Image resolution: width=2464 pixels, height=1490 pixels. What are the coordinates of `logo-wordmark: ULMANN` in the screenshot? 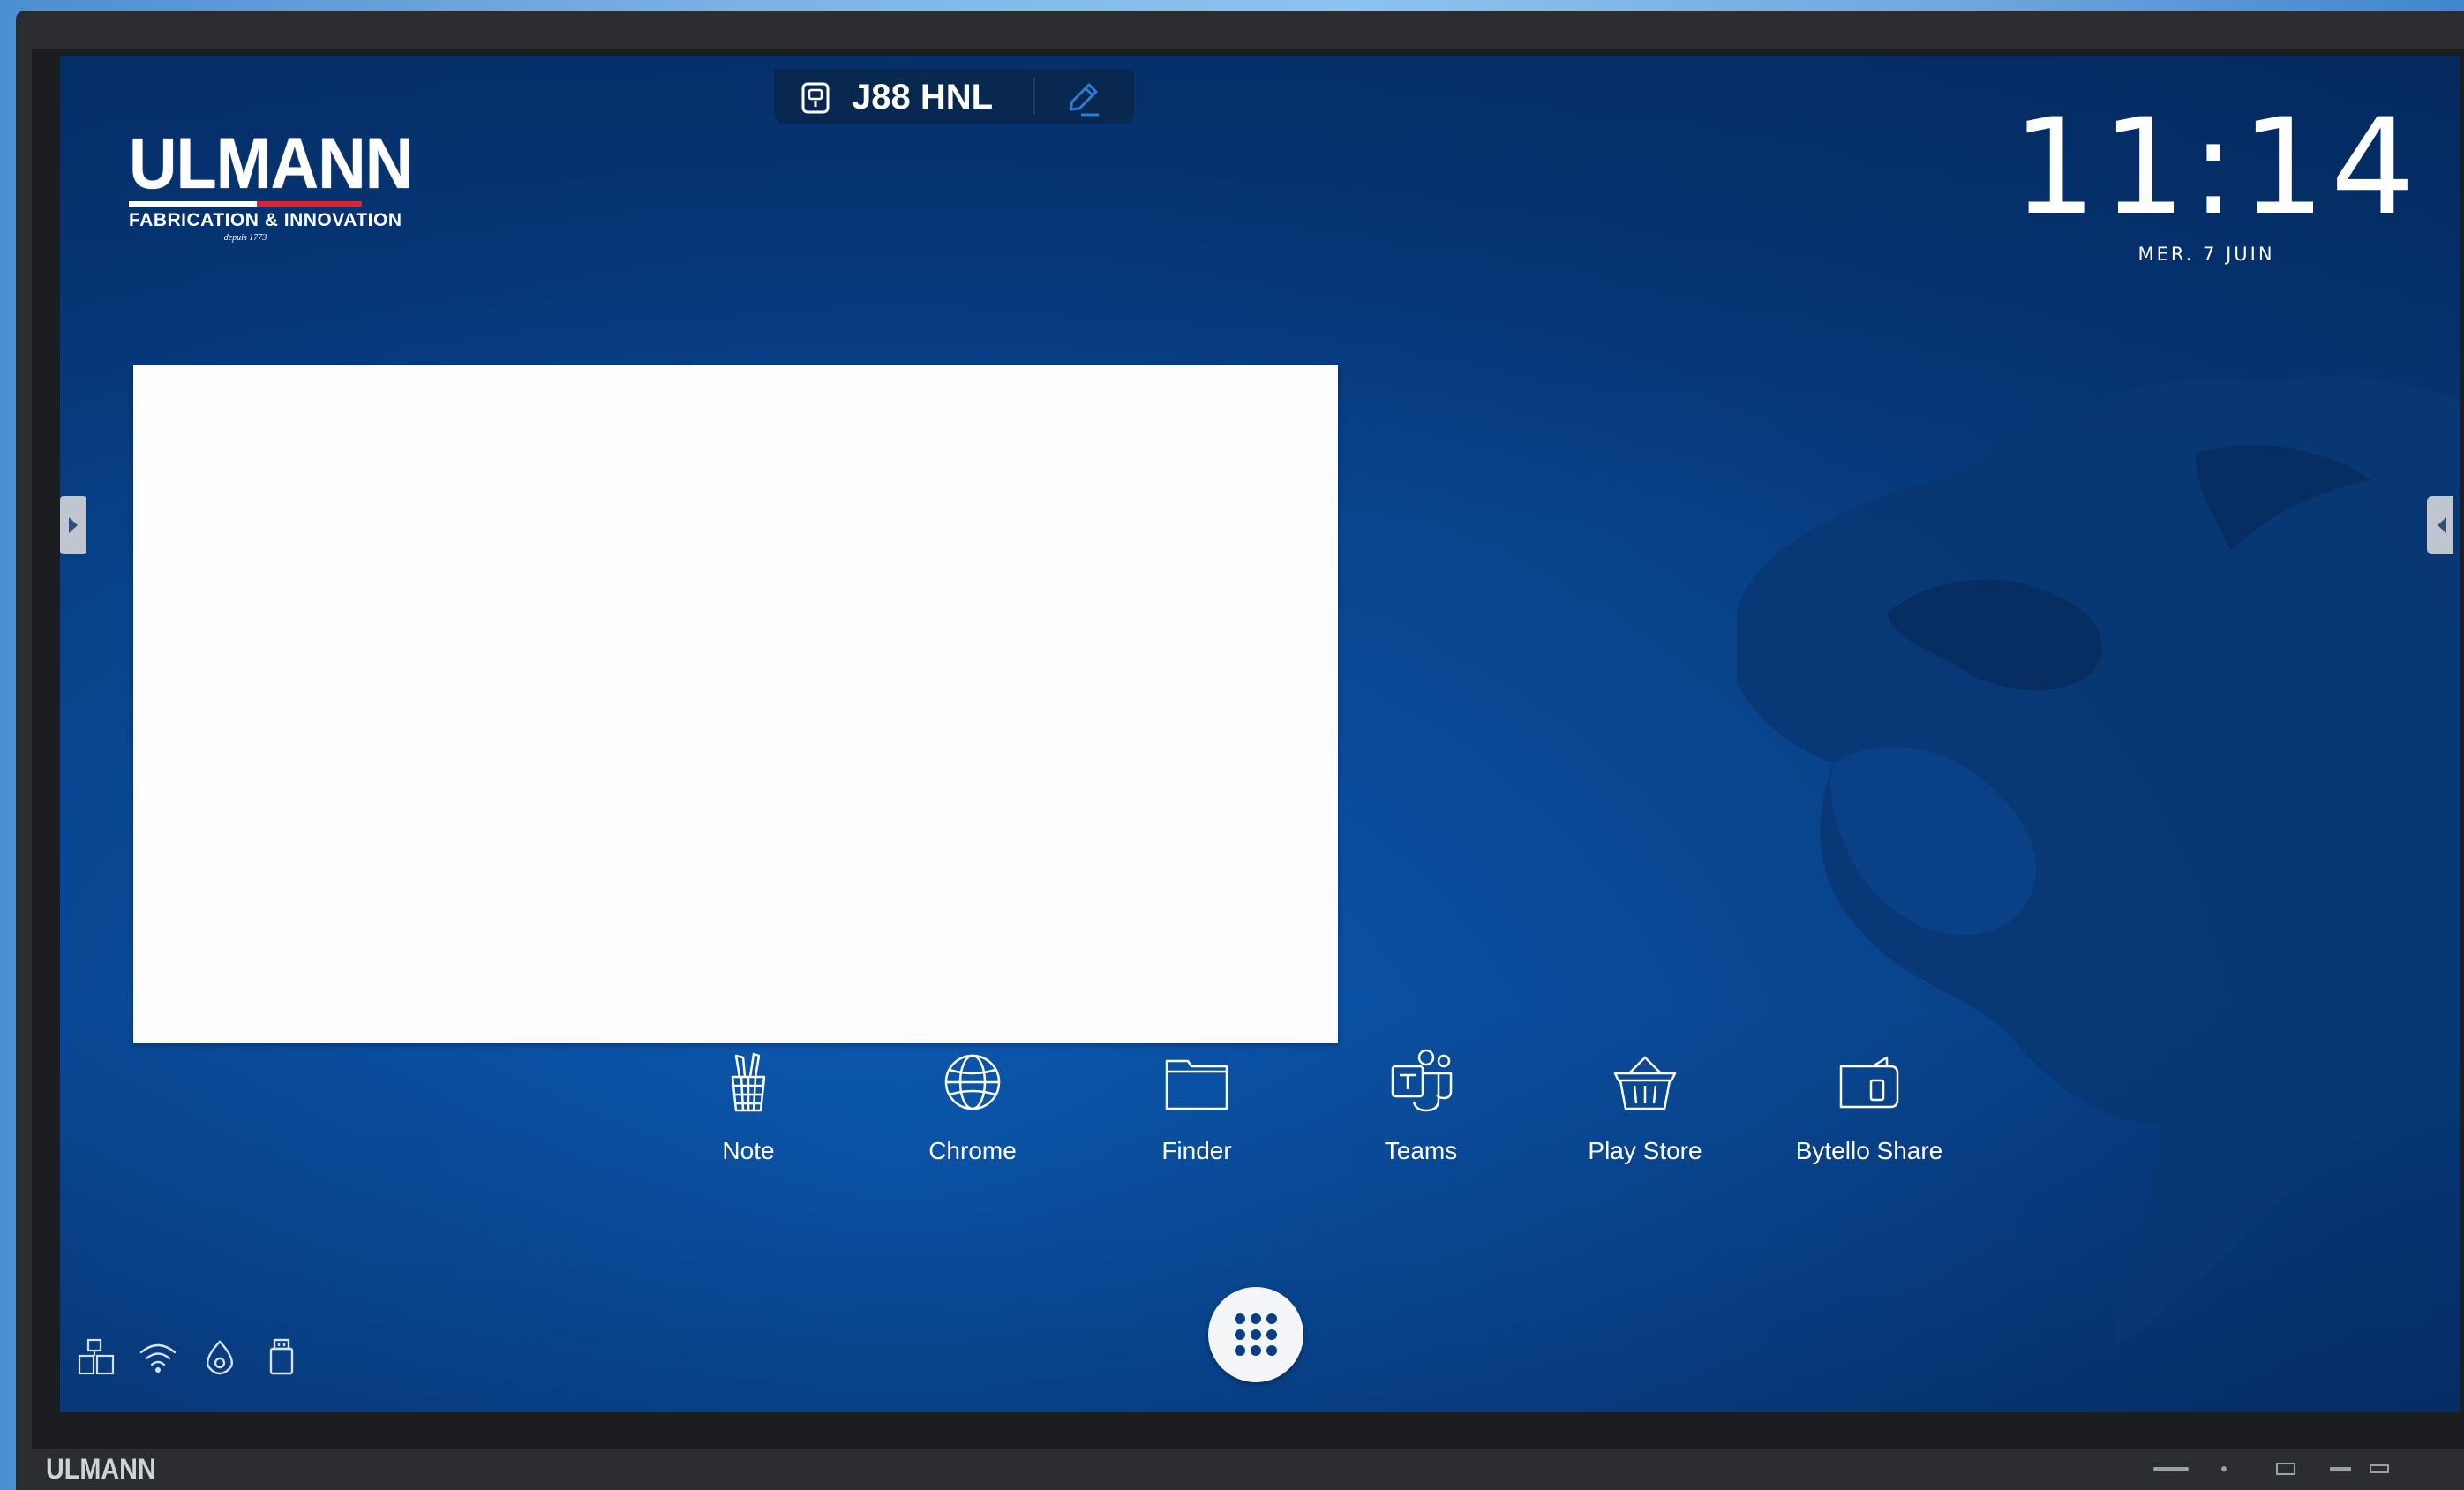 It's located at (271, 164).